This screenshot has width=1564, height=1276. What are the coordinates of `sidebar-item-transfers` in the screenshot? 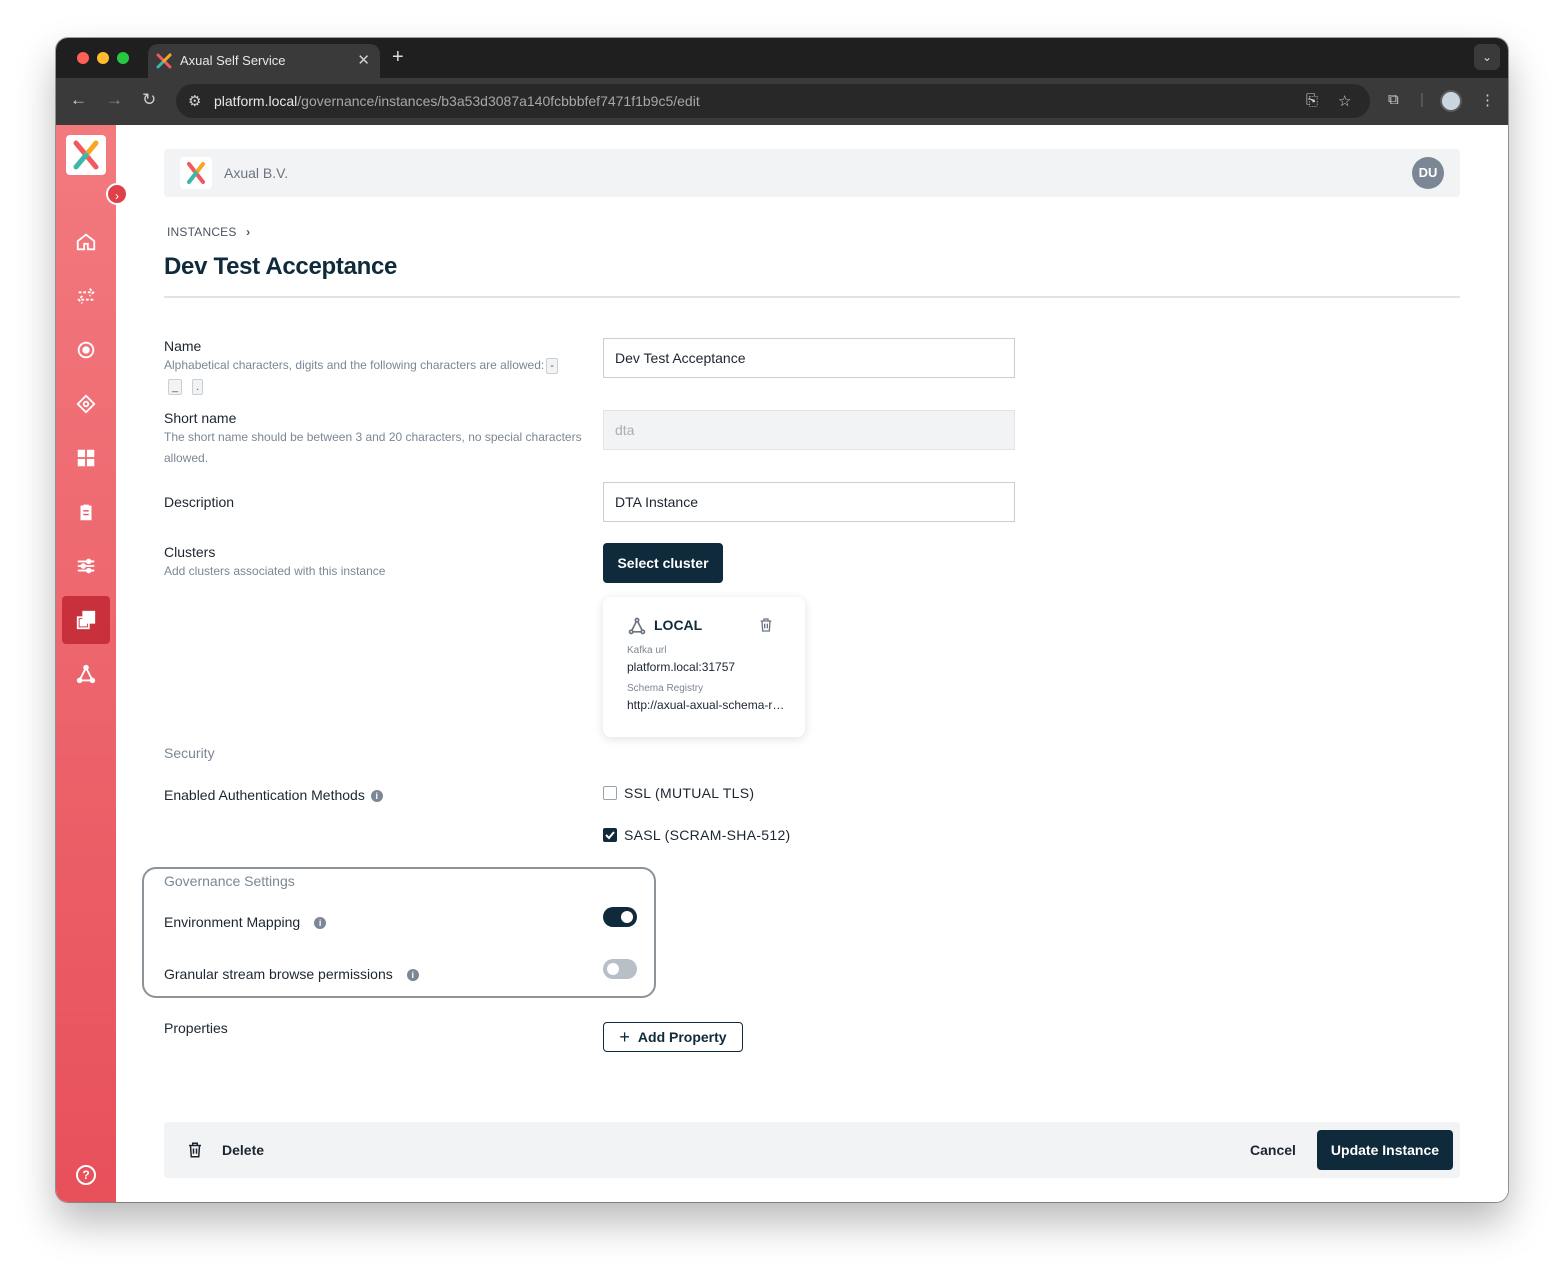 It's located at (86, 296).